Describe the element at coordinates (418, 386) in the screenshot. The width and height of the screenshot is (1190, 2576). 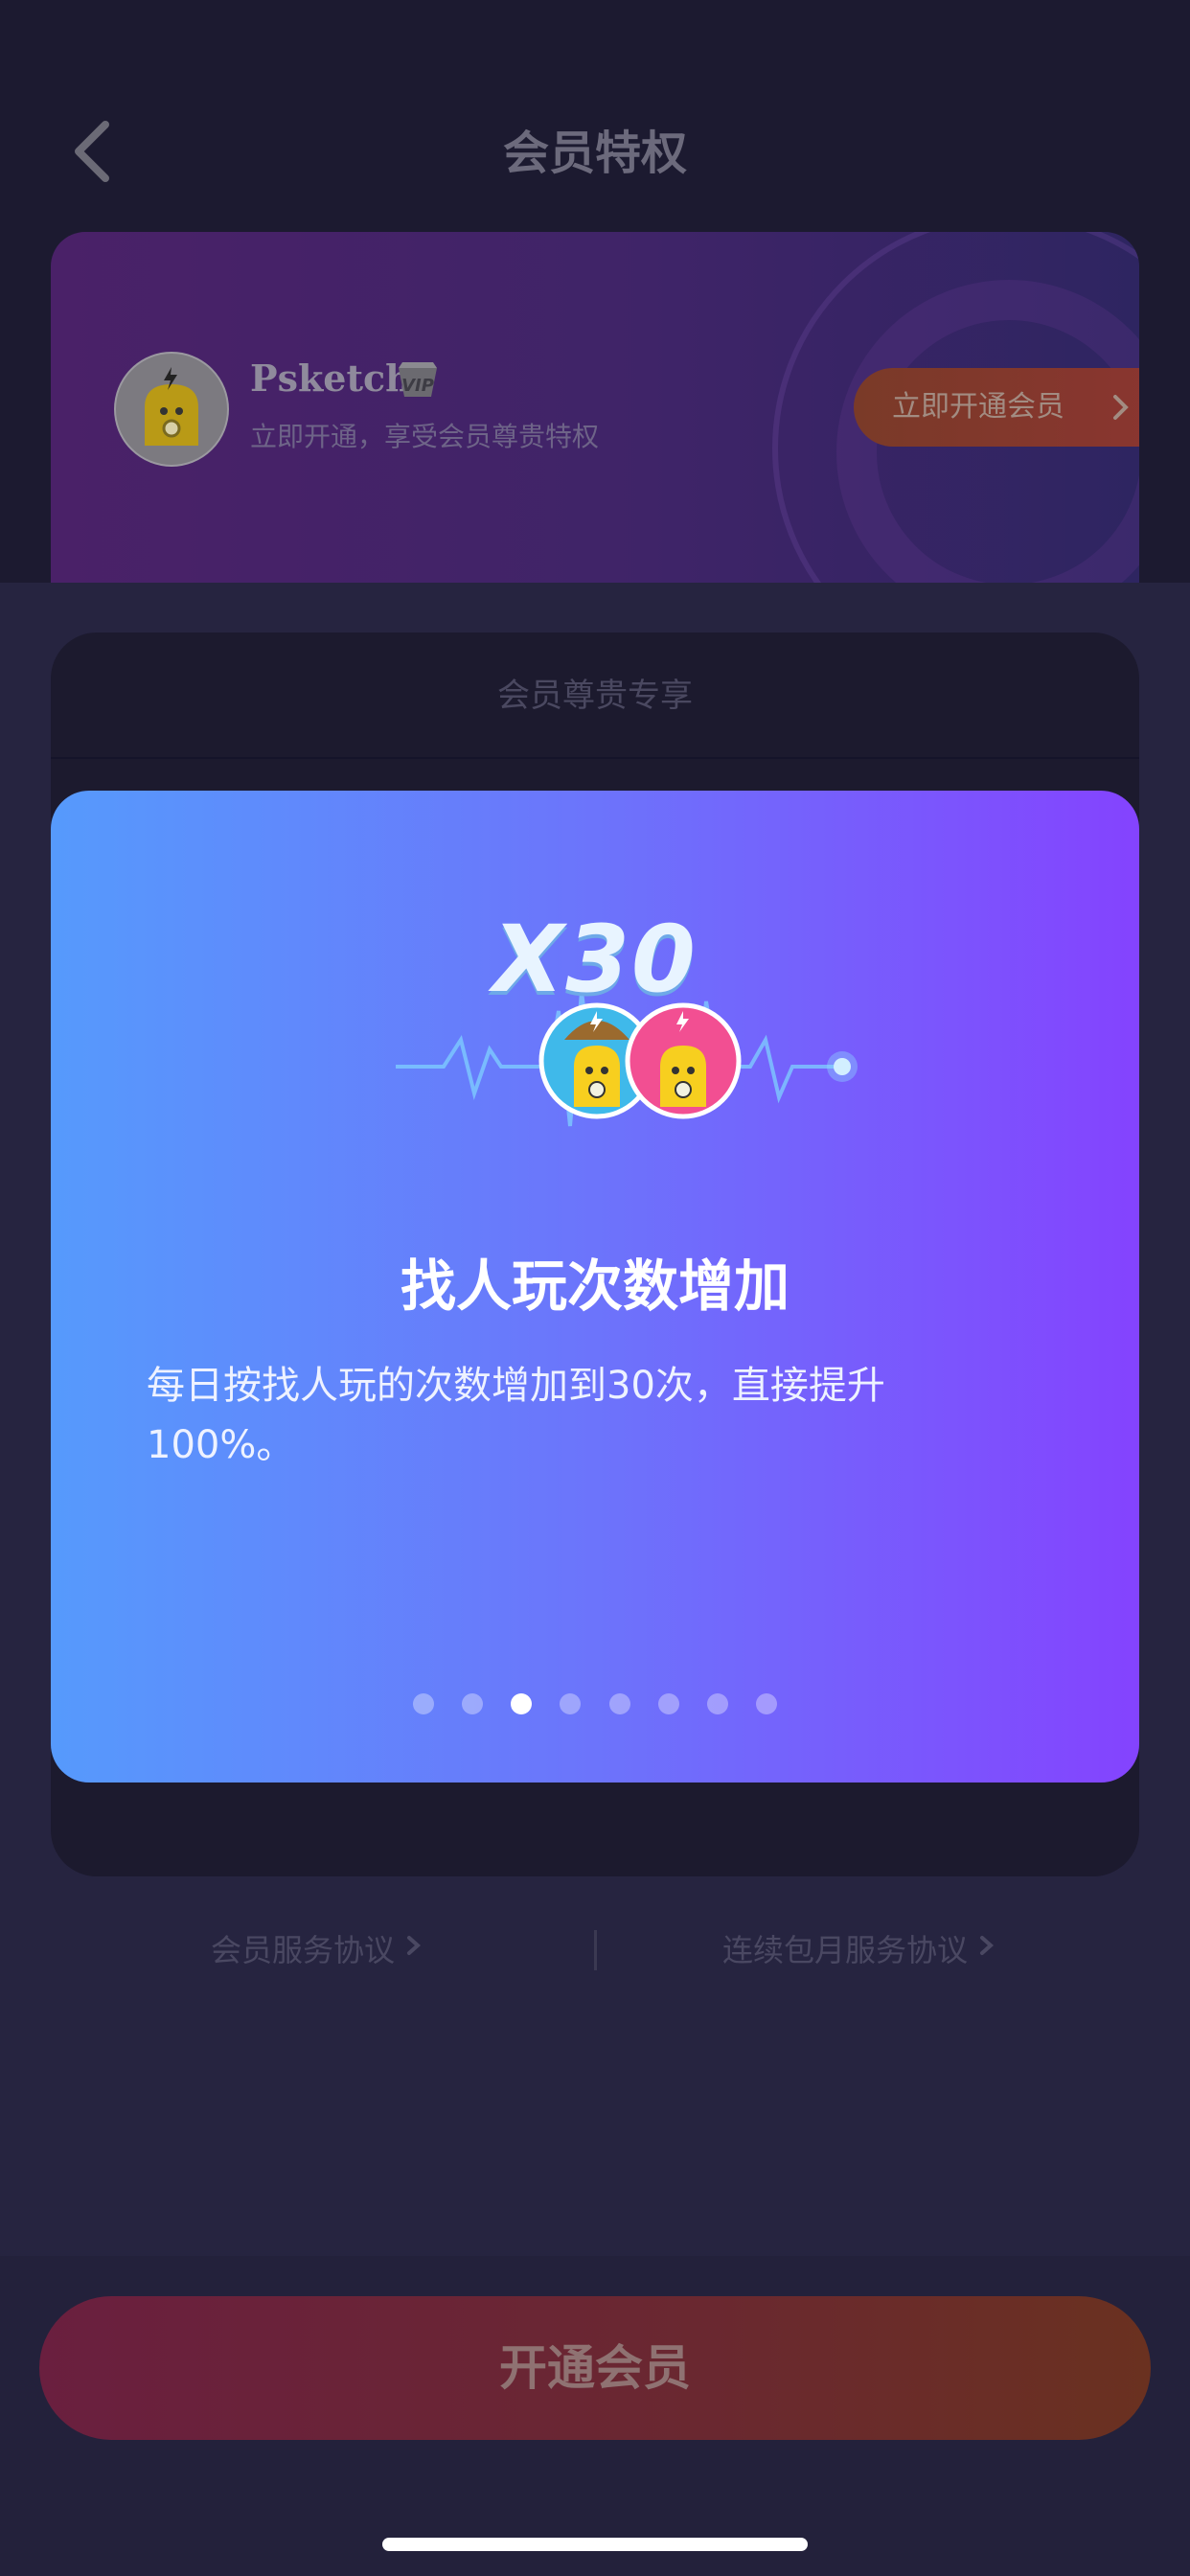
I see `vip-badge-label: VIP` at that location.